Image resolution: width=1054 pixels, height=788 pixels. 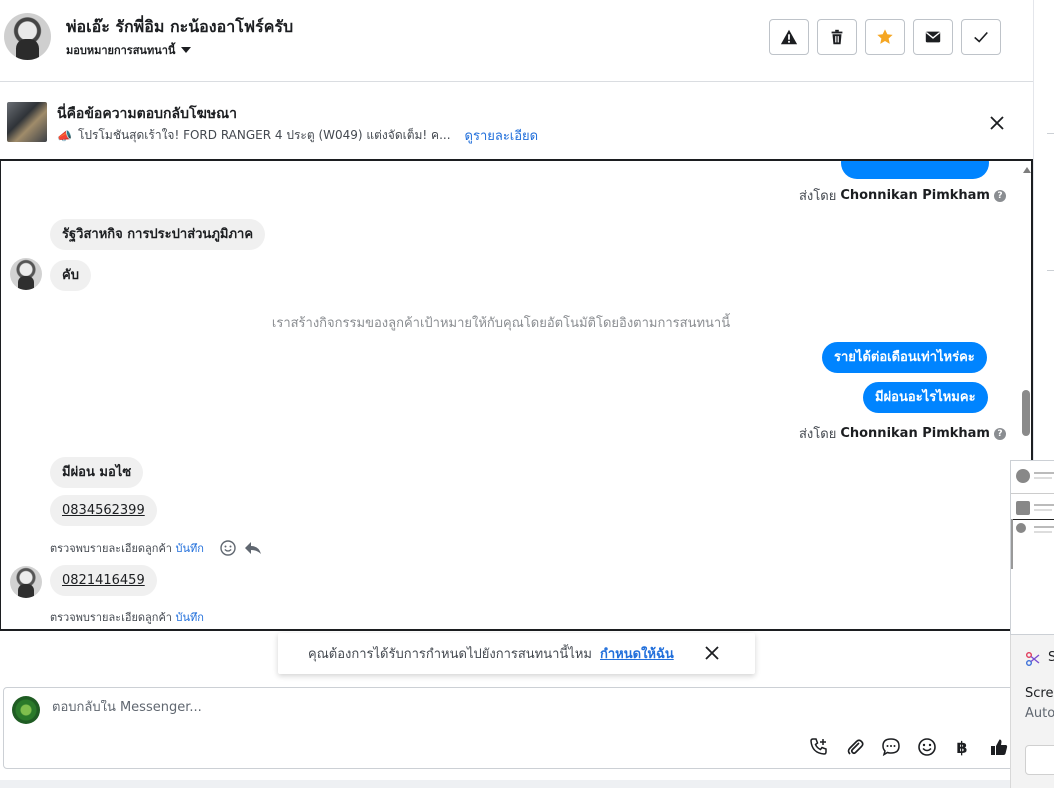 What do you see at coordinates (97, 472) in the screenshot?
I see `incoming-message: มีผ่อน มอไซ` at bounding box center [97, 472].